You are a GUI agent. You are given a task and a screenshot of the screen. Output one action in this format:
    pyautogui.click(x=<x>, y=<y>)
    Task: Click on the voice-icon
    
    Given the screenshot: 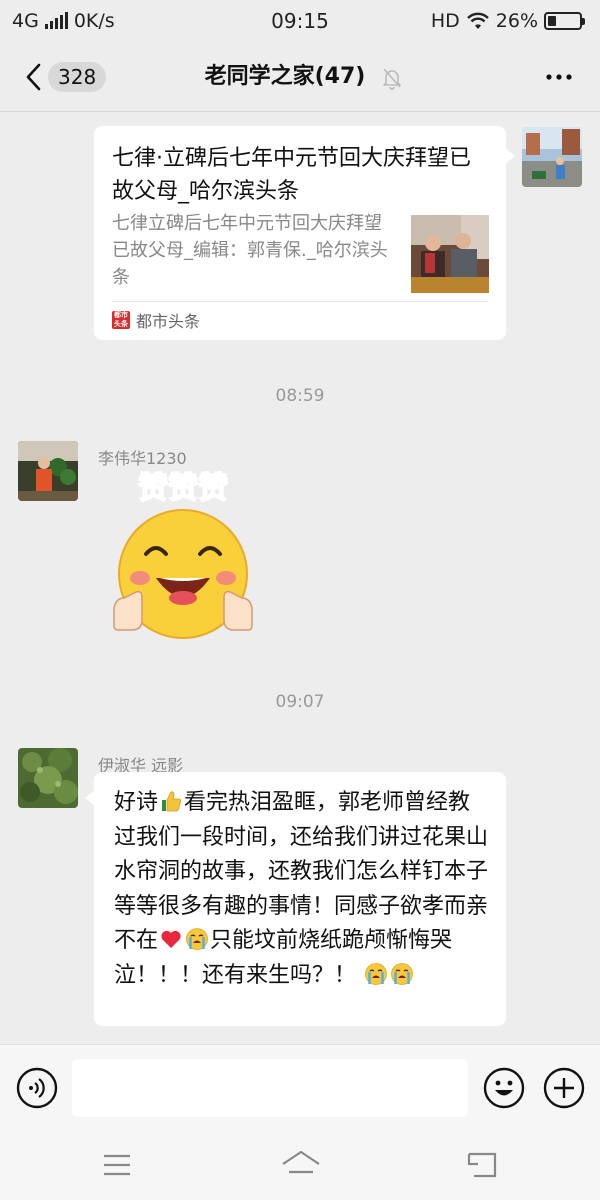 What is the action you would take?
    pyautogui.click(x=37, y=1088)
    